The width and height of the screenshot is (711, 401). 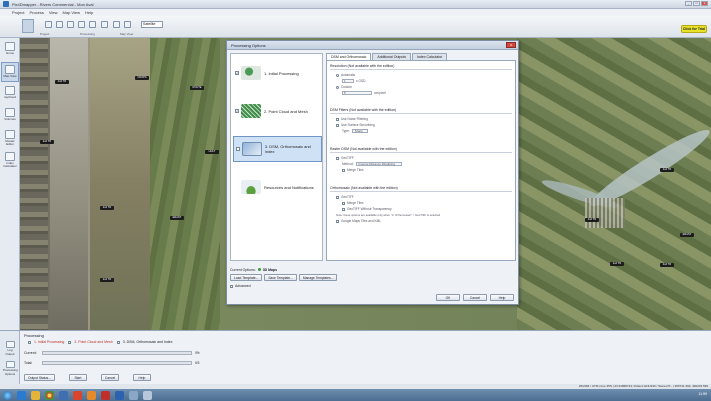 What do you see at coordinates (63, 395) in the screenshot?
I see `app-icon` at bounding box center [63, 395].